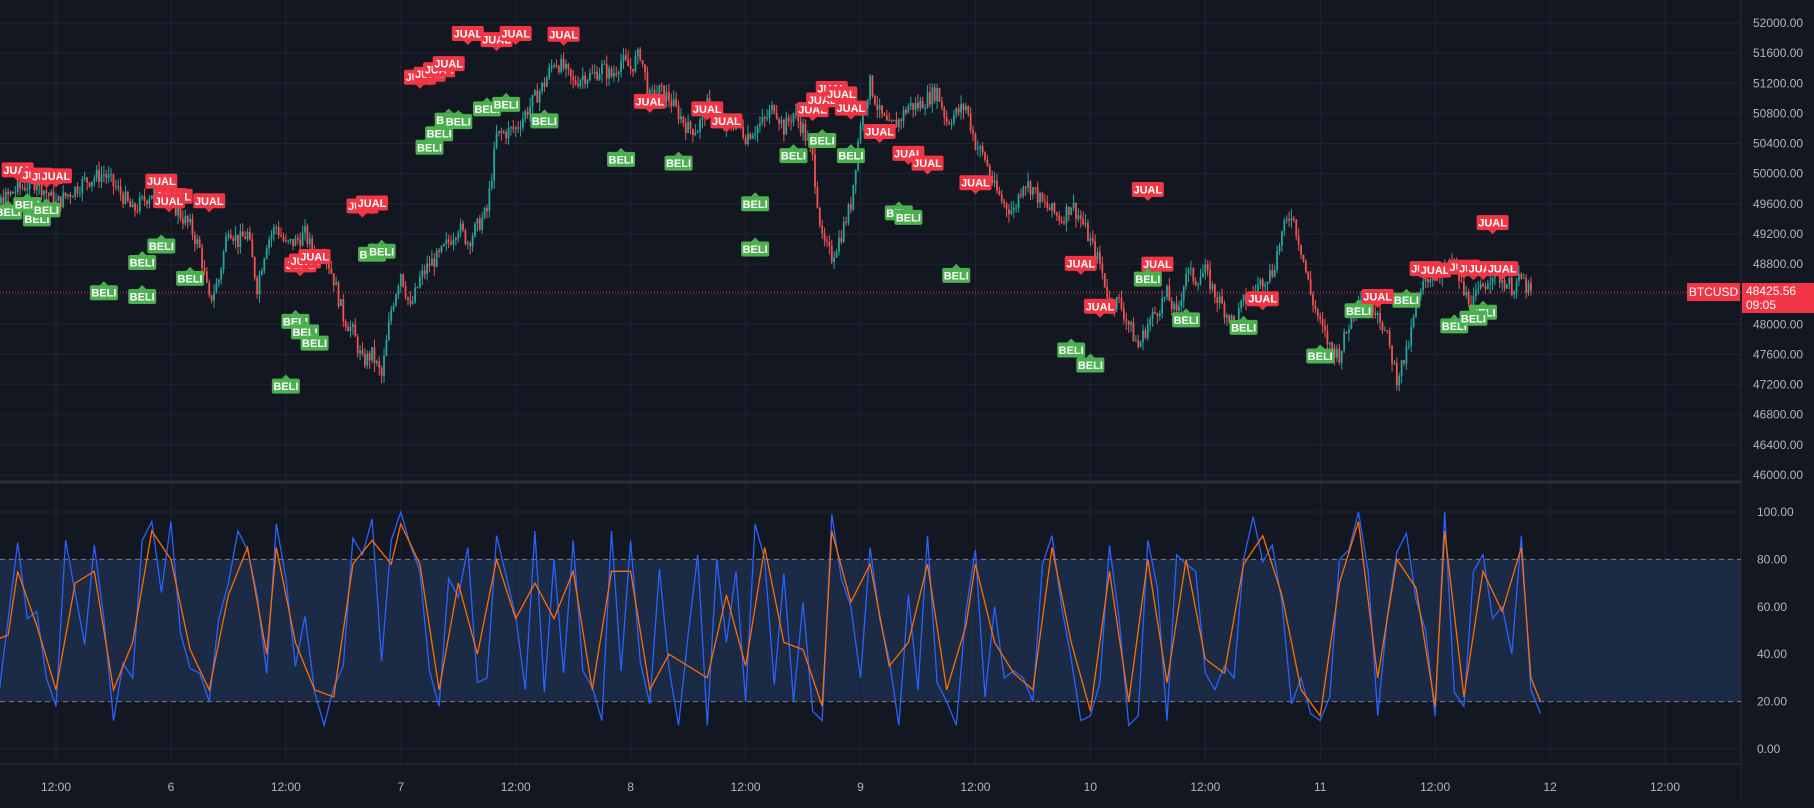 The image size is (1814, 808). What do you see at coordinates (1778, 354) in the screenshot?
I see `price-tick-label: 47600.00` at bounding box center [1778, 354].